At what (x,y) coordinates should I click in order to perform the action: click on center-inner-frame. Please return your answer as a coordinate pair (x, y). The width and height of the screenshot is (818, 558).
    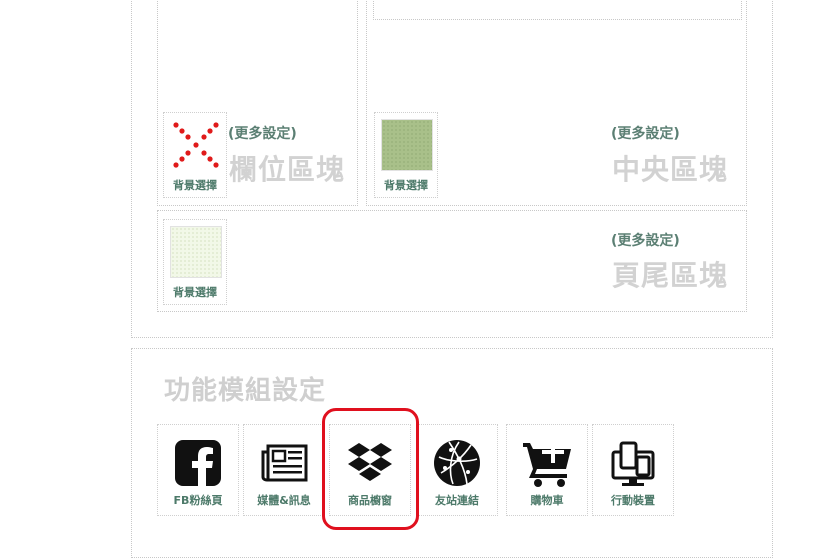
    Looking at the image, I should click on (557, 10).